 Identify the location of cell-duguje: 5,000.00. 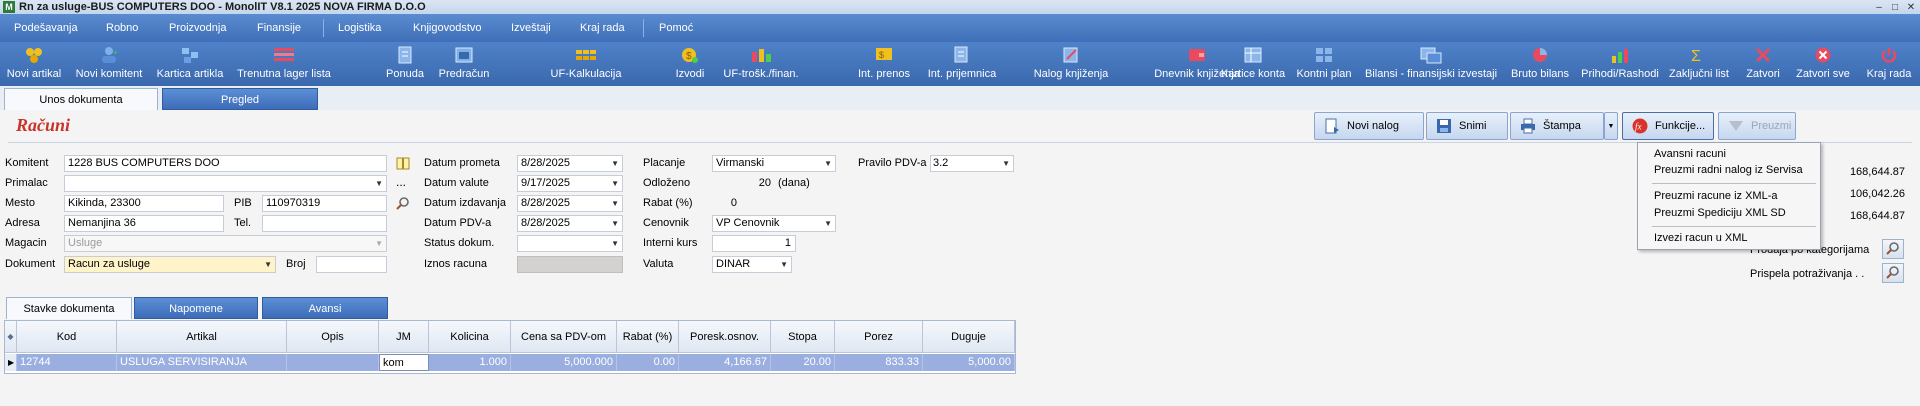
(969, 362).